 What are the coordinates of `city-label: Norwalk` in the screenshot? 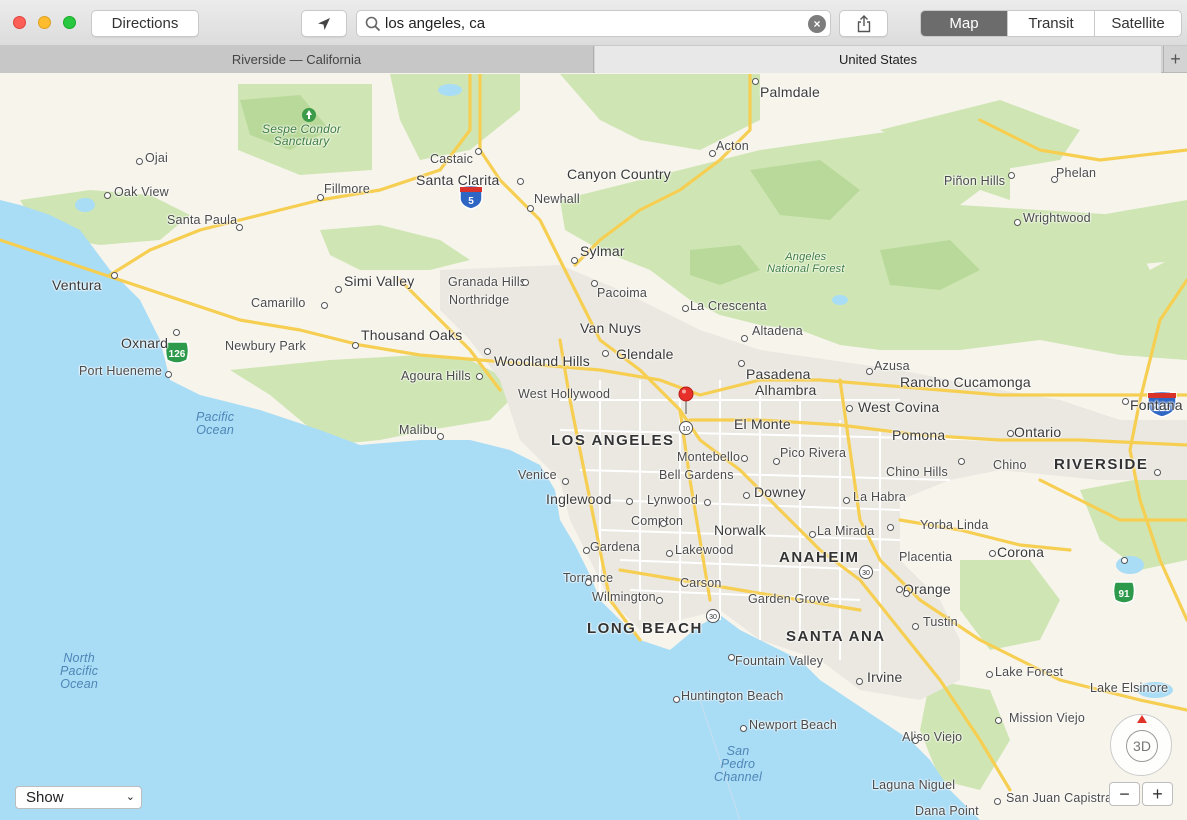 It's located at (740, 530).